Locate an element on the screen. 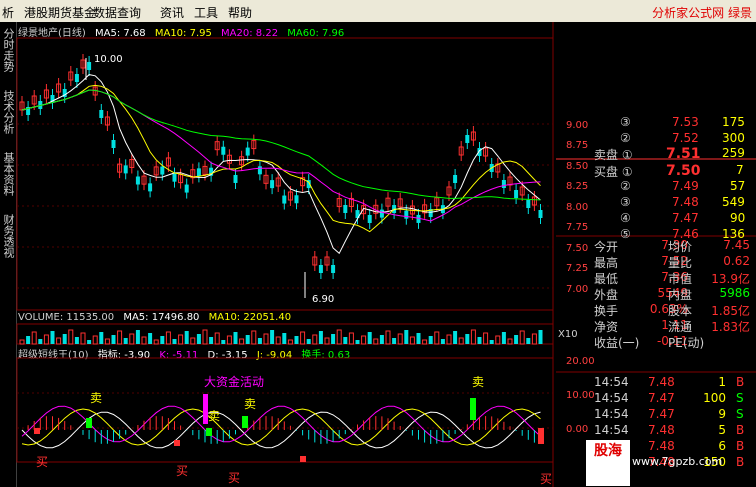 This screenshot has width=756, height=487. high-marker: 10.00 is located at coordinates (108, 59).